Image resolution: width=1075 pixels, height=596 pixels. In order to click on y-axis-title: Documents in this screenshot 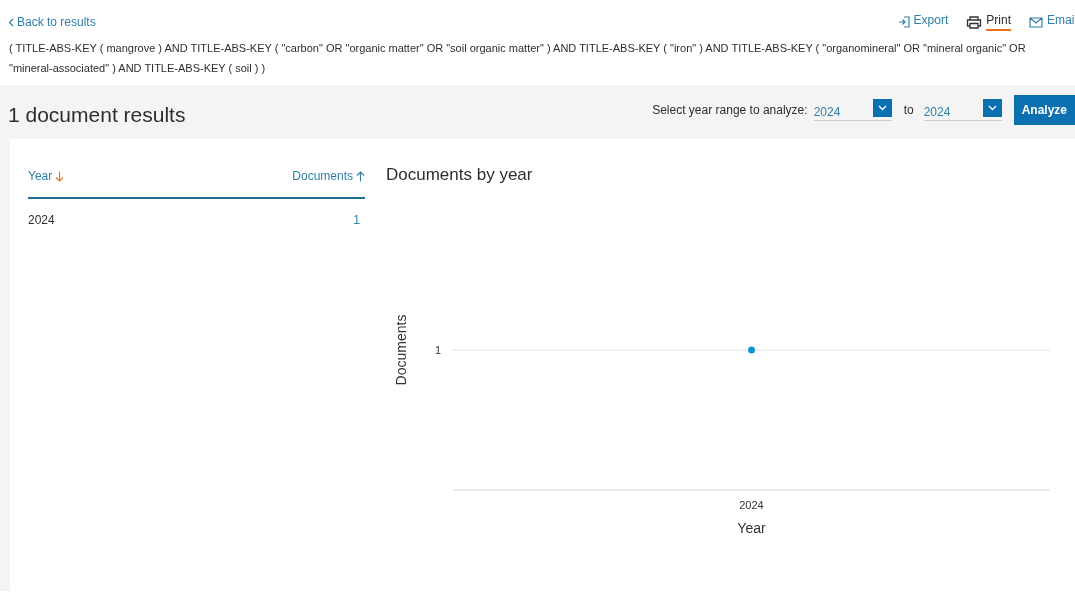, I will do `click(401, 350)`.